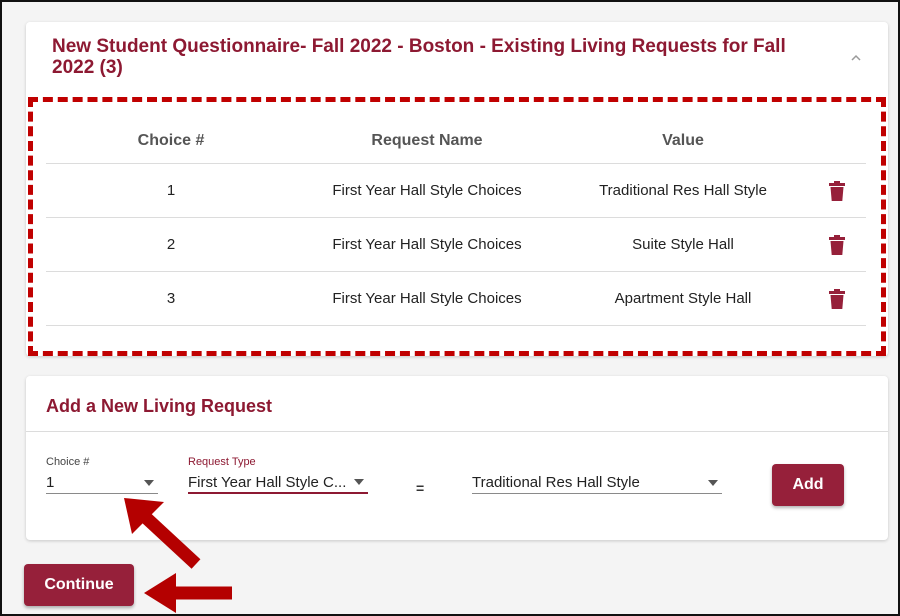 The height and width of the screenshot is (616, 900). I want to click on table-header: Choice # Request Name Value, so click(456, 141).